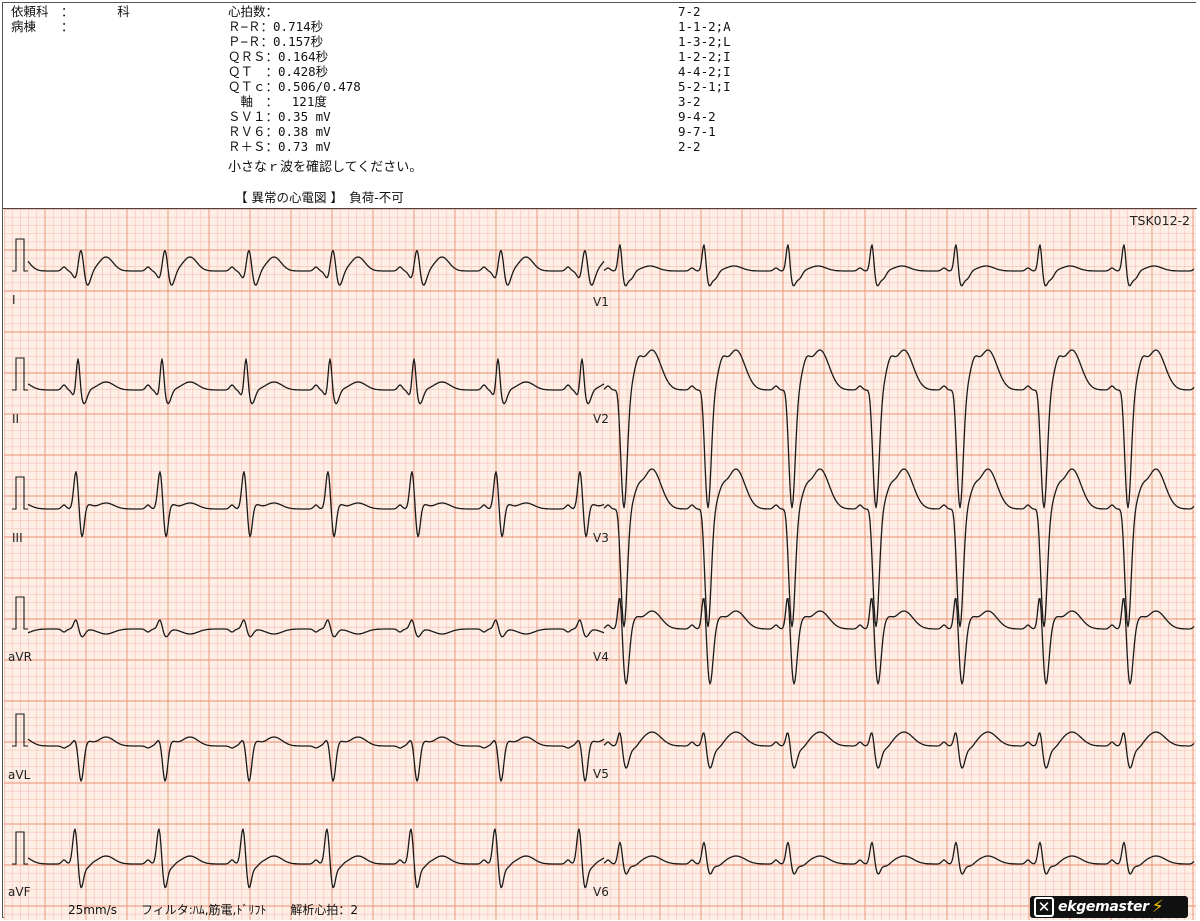  Describe the element at coordinates (14, 300) in the screenshot. I see `lead-label-i: I` at that location.